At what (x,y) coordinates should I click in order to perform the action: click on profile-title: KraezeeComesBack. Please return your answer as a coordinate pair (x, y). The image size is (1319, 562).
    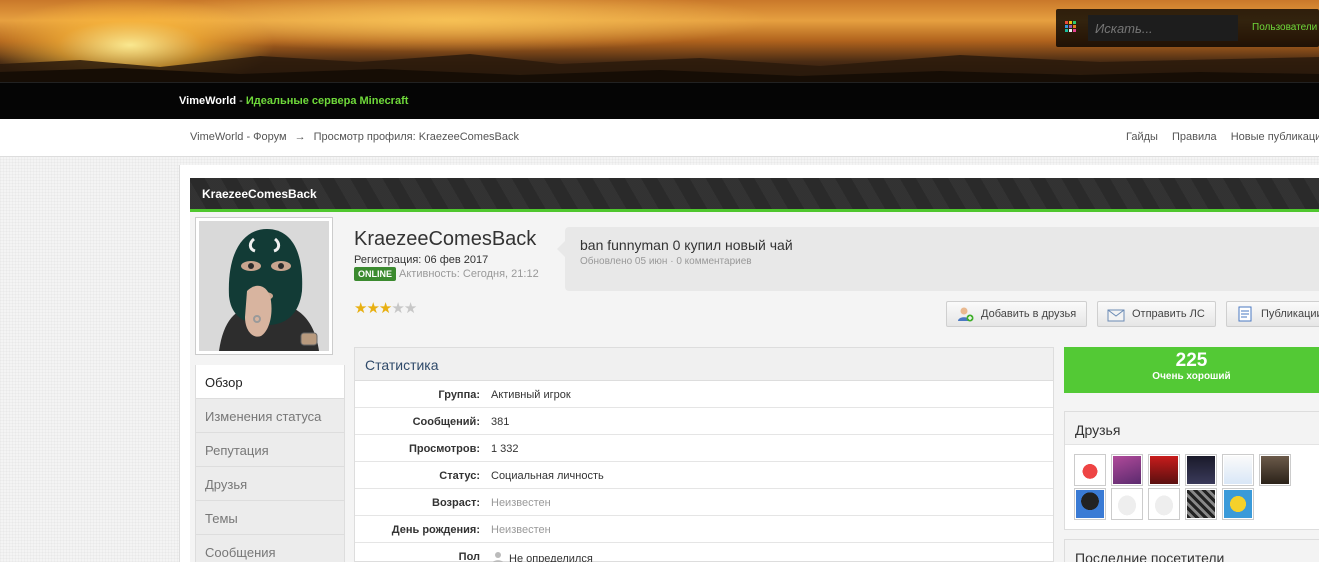
    Looking at the image, I should click on (259, 194).